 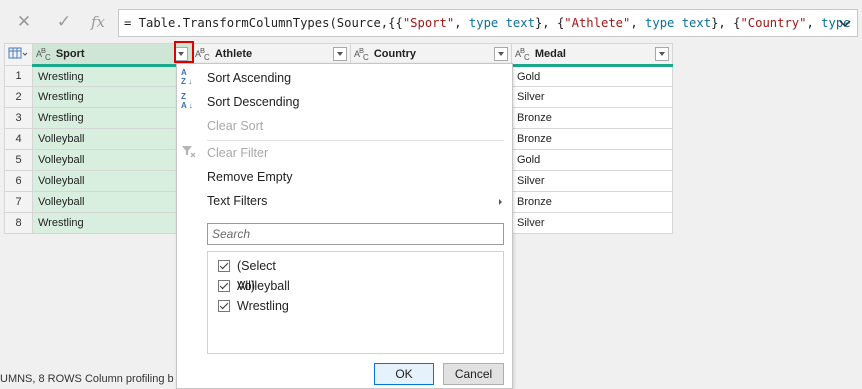 I want to click on menu-item-clear-sort: Clear Sort, so click(x=344, y=126).